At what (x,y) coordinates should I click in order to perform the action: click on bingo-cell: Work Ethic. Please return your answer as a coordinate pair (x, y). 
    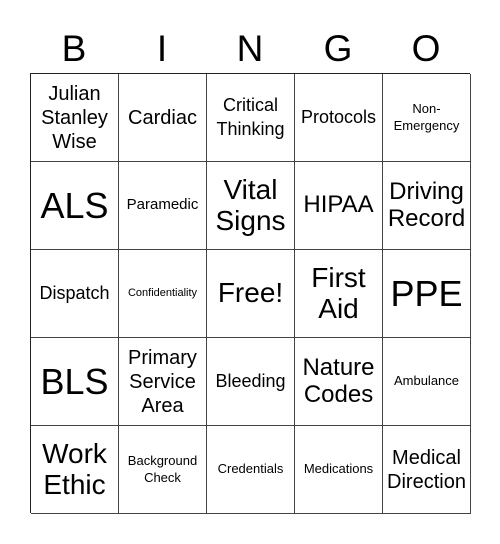
    Looking at the image, I should click on (75, 470).